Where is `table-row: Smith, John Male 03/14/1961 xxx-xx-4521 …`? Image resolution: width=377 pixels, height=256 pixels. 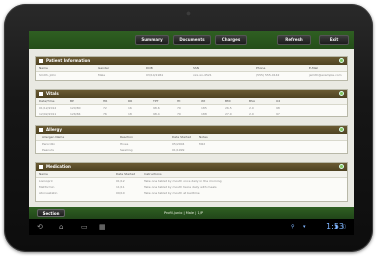 table-row: Smith, John Male 03/14/1961 xxx-xx-4521 … is located at coordinates (191, 75).